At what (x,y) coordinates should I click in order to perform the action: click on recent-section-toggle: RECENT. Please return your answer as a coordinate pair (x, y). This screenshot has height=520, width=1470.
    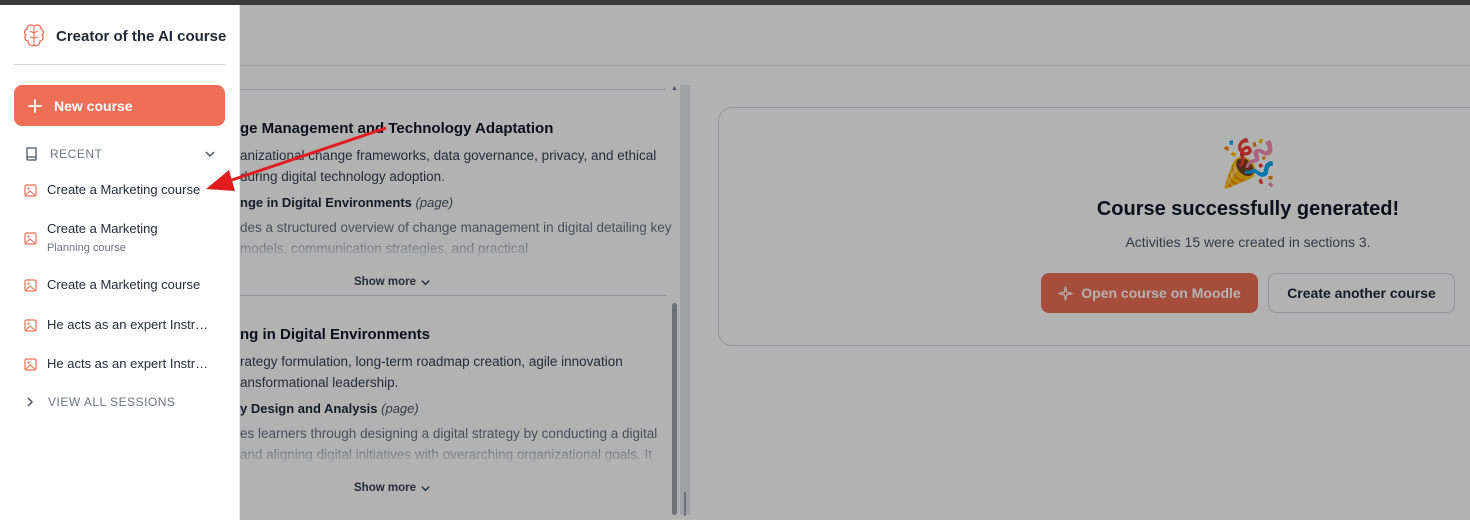
    Looking at the image, I should click on (120, 154).